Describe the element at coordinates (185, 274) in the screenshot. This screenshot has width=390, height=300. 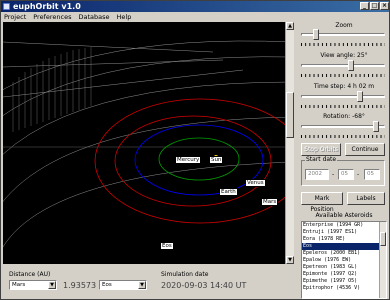
I see `simulation-date-label: Simulation date` at that location.